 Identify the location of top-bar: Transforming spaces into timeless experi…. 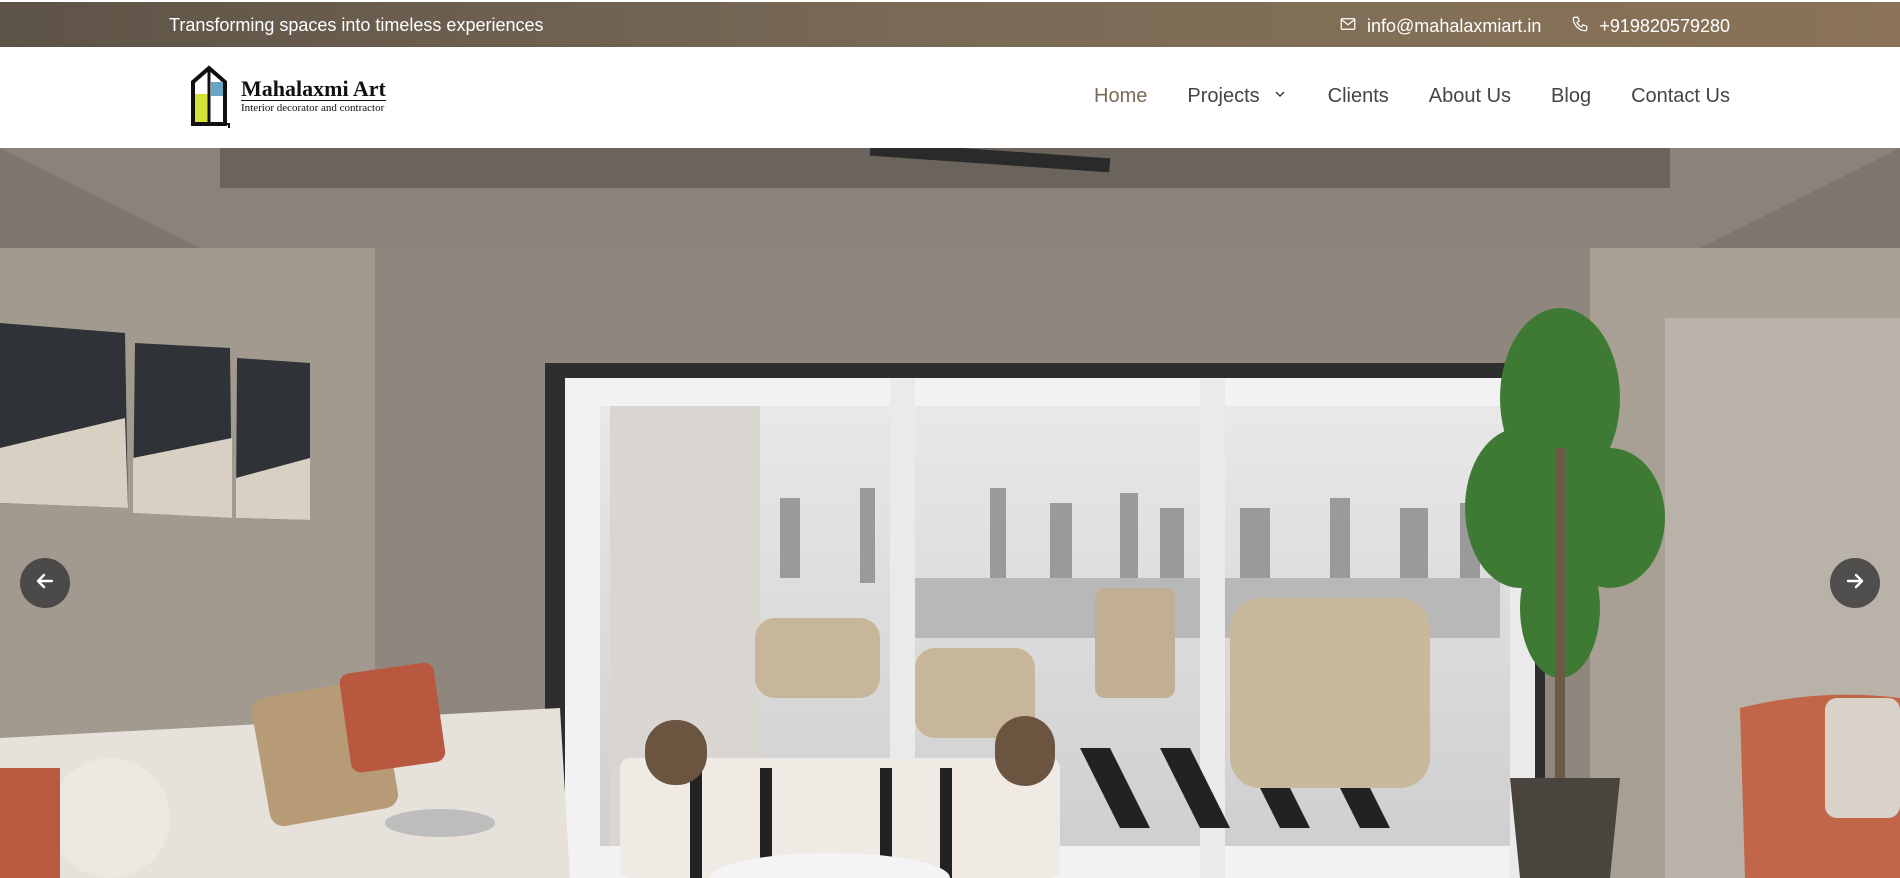
(950, 24).